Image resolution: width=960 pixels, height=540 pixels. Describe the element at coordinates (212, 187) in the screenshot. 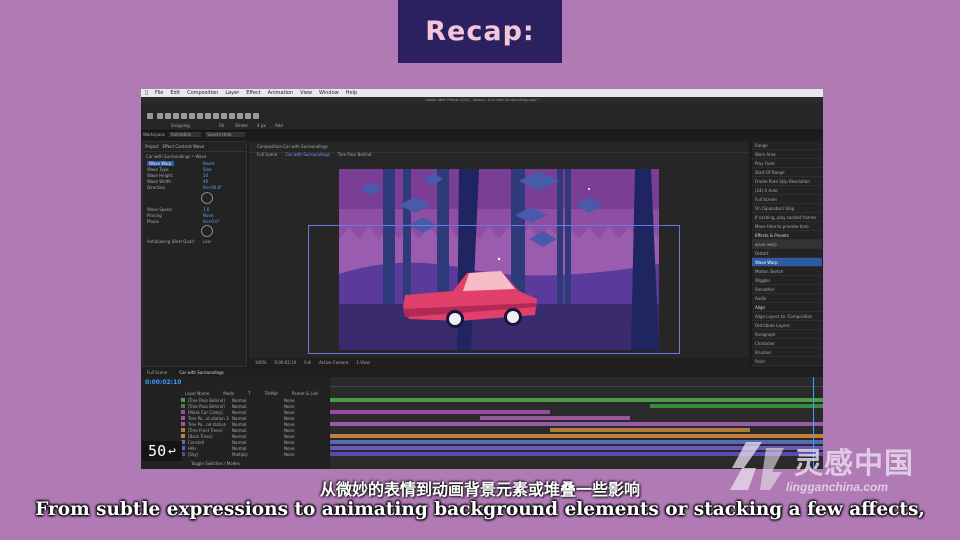

I see `direction-value: 0x+90.0°` at that location.